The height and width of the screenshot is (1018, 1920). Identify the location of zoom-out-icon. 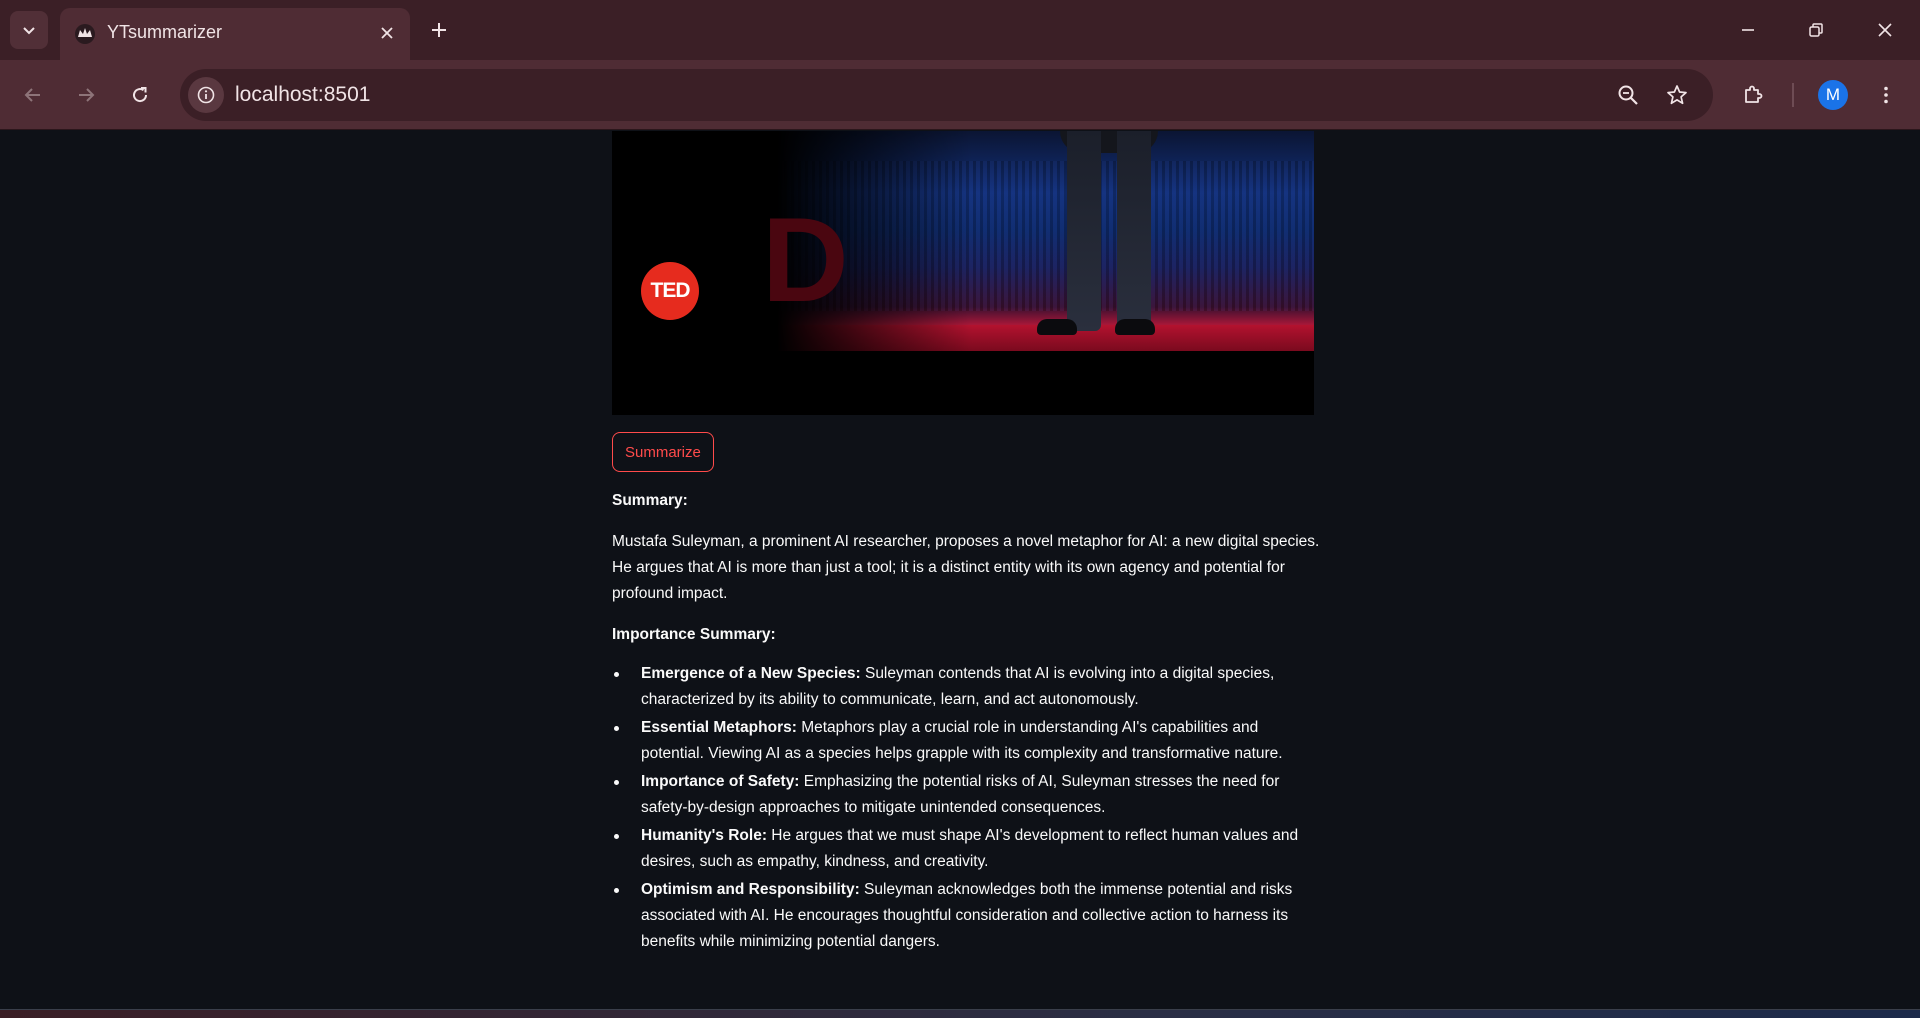
(1628, 95).